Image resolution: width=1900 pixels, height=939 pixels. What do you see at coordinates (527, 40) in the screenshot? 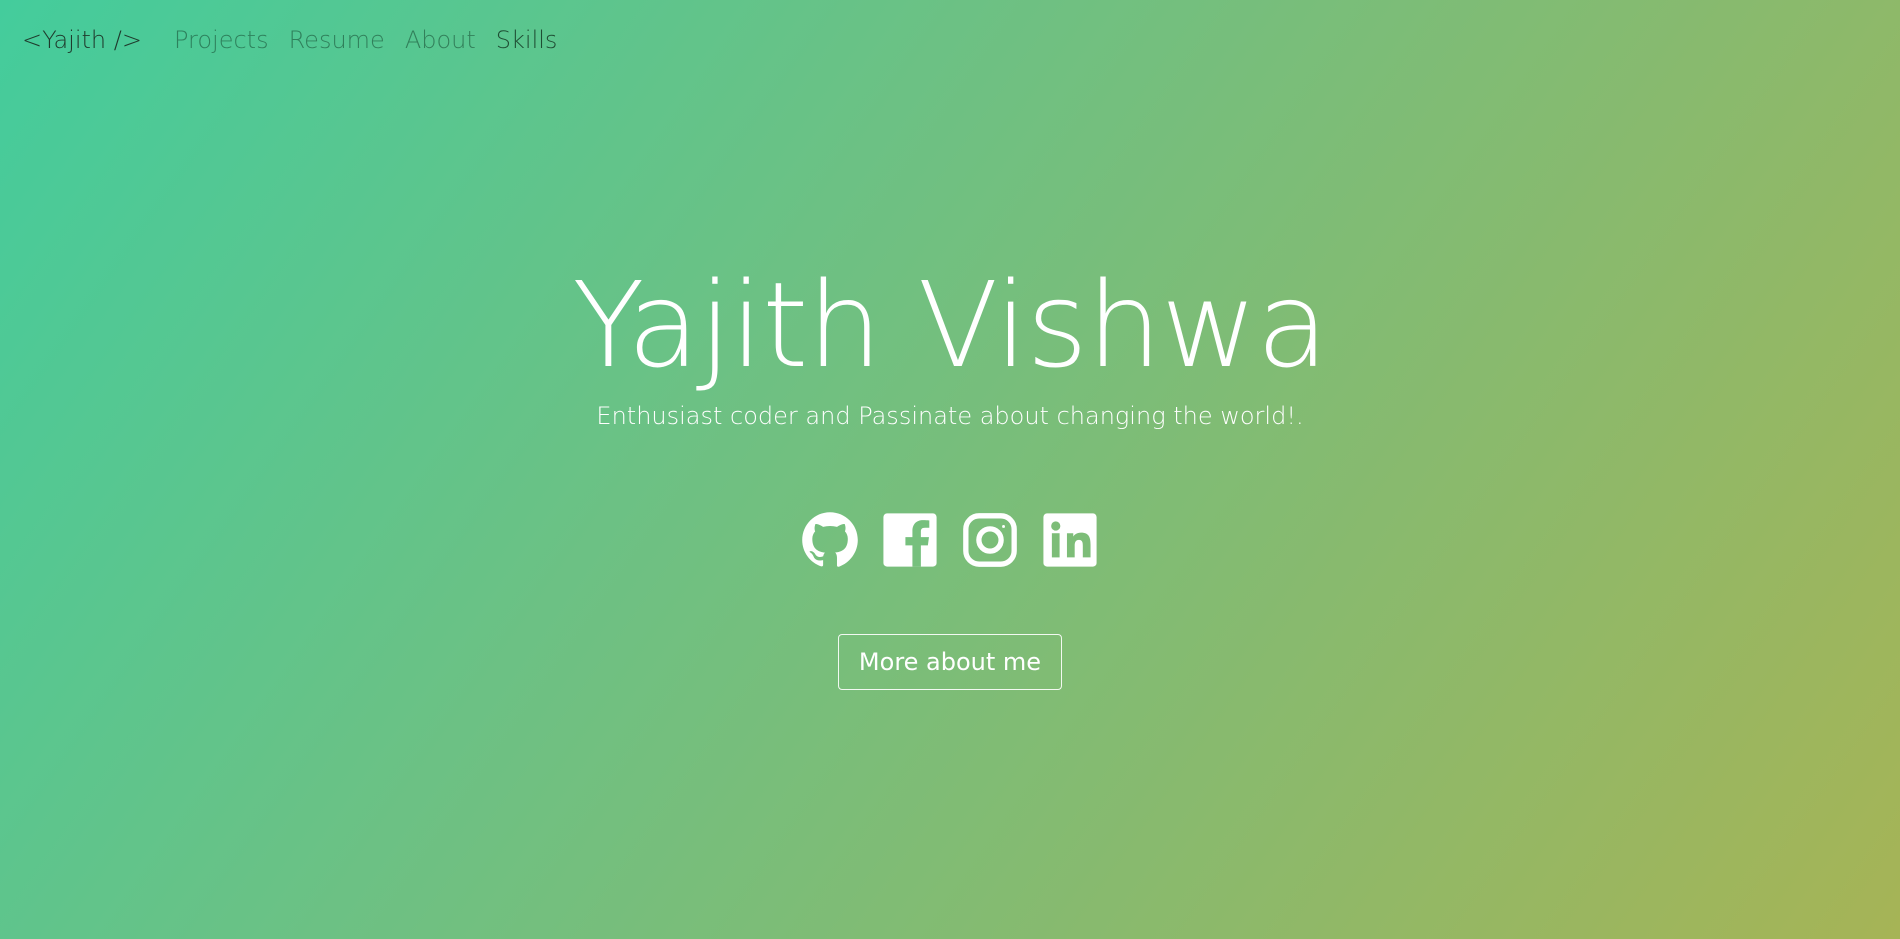
I see `nav-link-skills: Skills` at bounding box center [527, 40].